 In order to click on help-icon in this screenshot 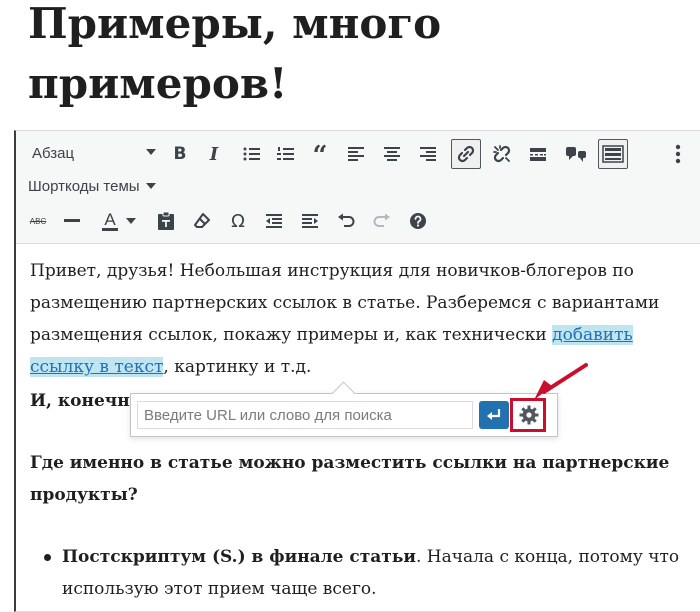, I will do `click(418, 221)`.